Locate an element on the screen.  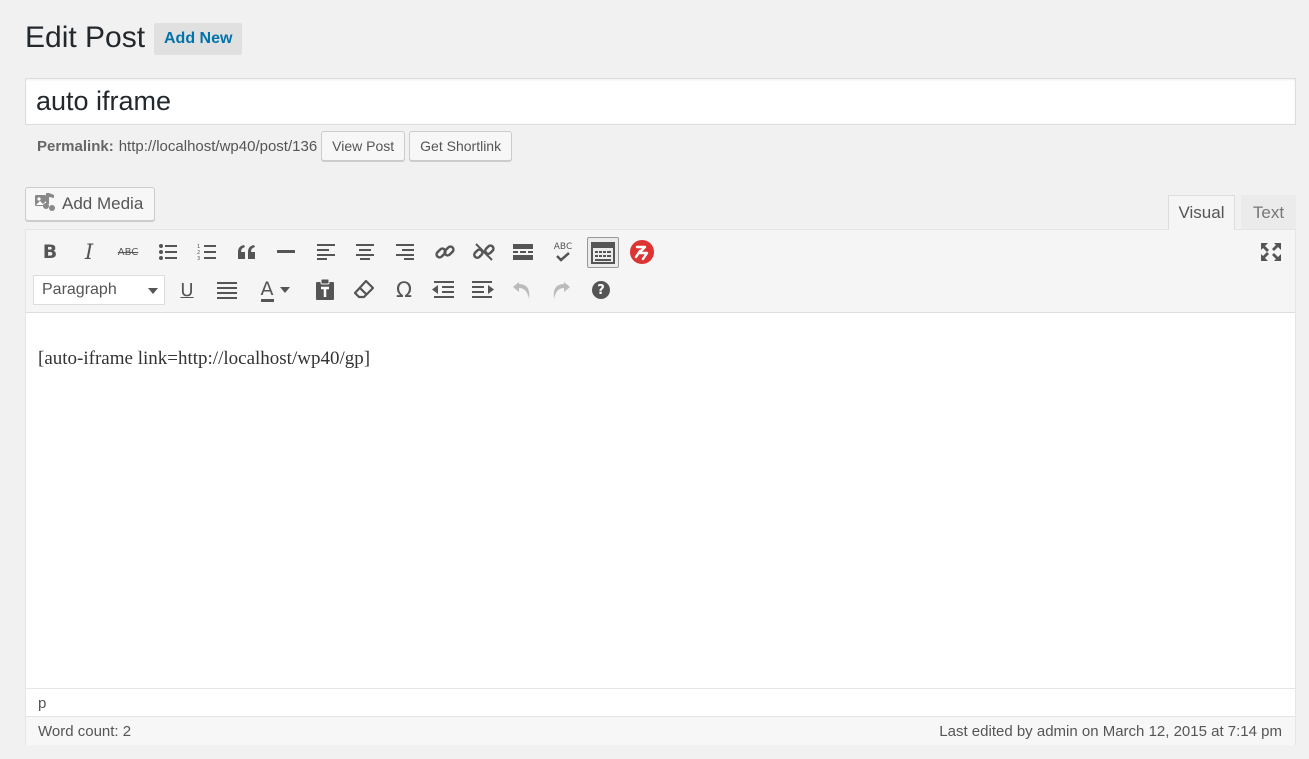
word-count: Word count: 2 is located at coordinates (85, 731).